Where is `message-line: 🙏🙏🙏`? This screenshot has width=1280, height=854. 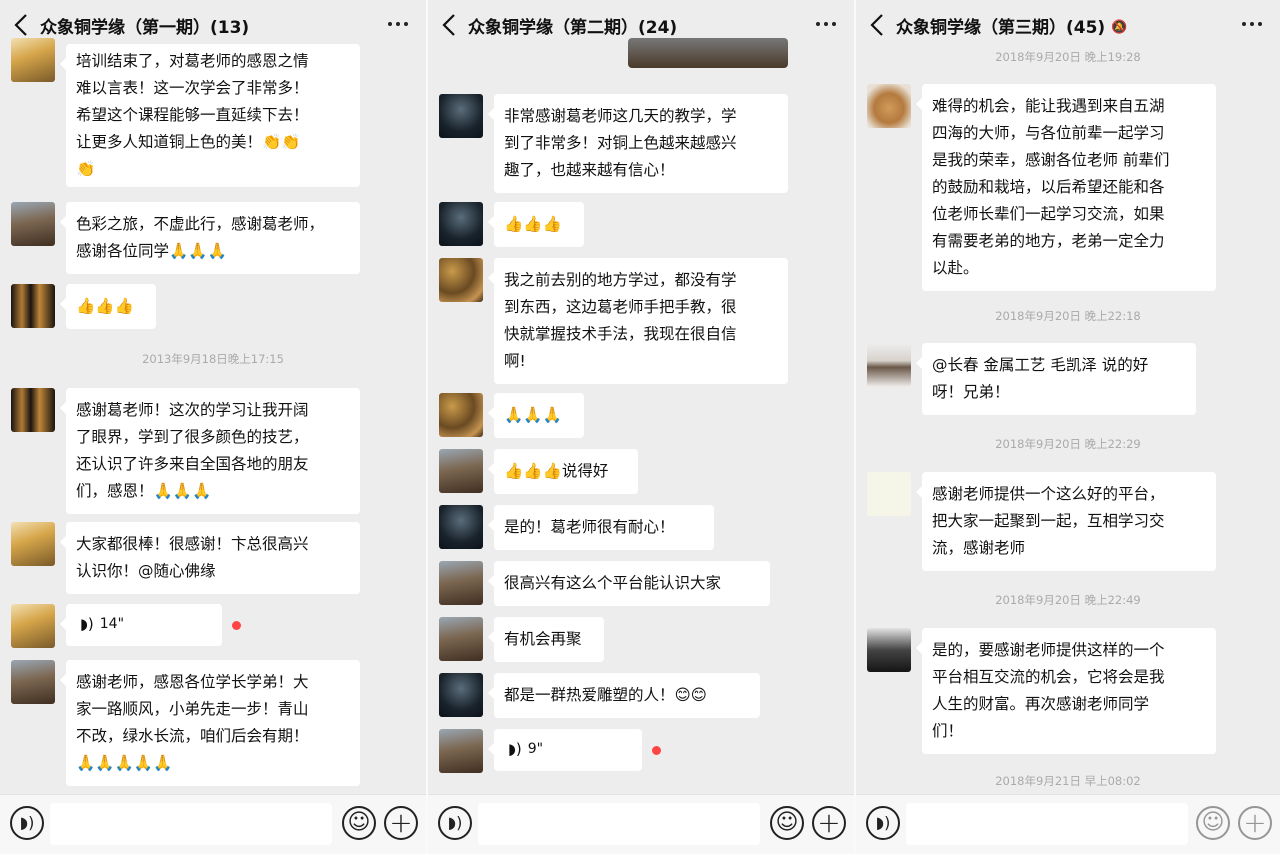 message-line: 🙏🙏🙏 is located at coordinates (533, 415).